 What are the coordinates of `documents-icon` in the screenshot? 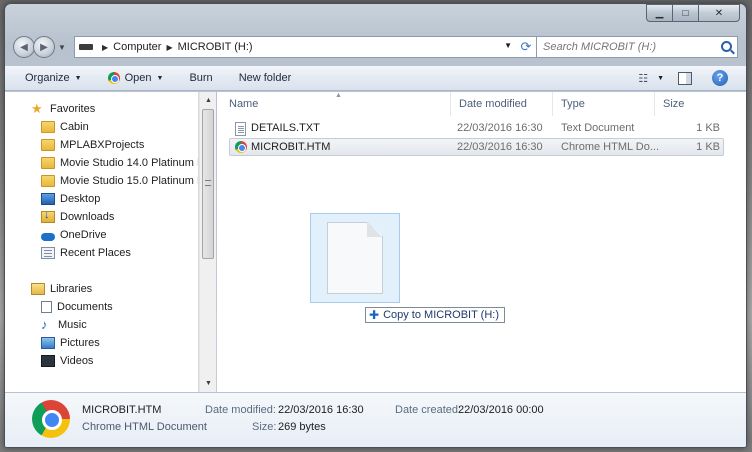 It's located at (46, 307).